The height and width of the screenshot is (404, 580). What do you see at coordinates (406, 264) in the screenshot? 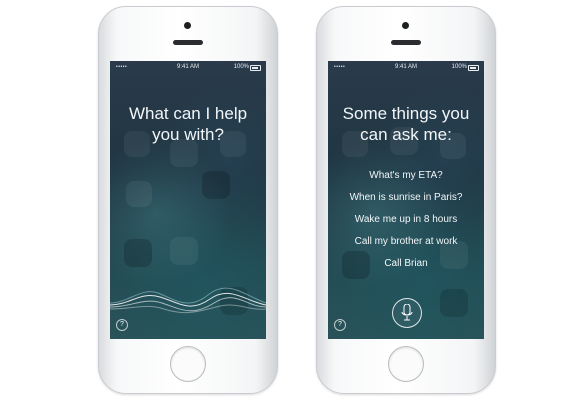
I see `suggestion-item: Call Brian` at bounding box center [406, 264].